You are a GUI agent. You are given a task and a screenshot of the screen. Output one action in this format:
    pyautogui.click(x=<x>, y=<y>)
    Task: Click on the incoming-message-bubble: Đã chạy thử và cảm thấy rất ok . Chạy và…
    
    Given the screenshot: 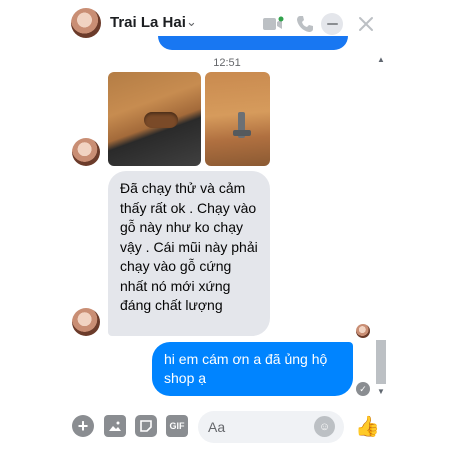 What is the action you would take?
    pyautogui.click(x=189, y=253)
    